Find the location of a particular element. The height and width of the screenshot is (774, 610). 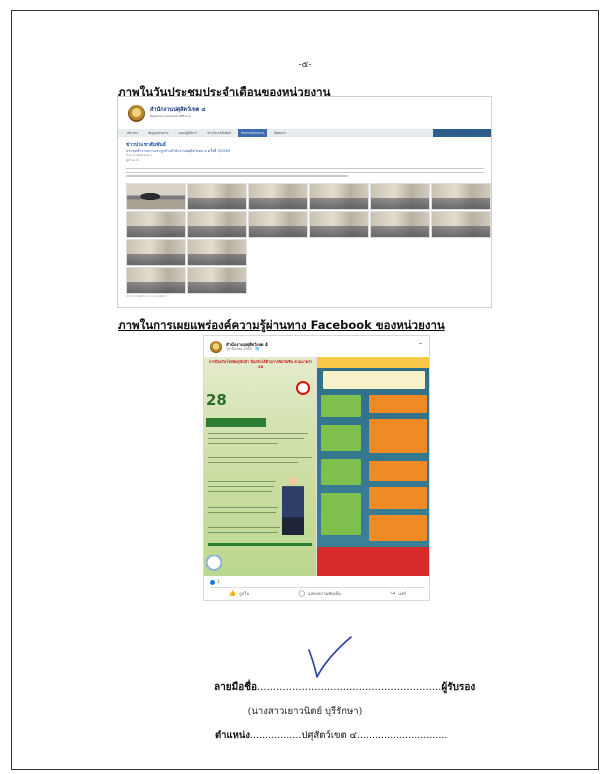

facebook-post-date: 19 มีนาคม 2025 · 🌐 is located at coordinates (243, 349).